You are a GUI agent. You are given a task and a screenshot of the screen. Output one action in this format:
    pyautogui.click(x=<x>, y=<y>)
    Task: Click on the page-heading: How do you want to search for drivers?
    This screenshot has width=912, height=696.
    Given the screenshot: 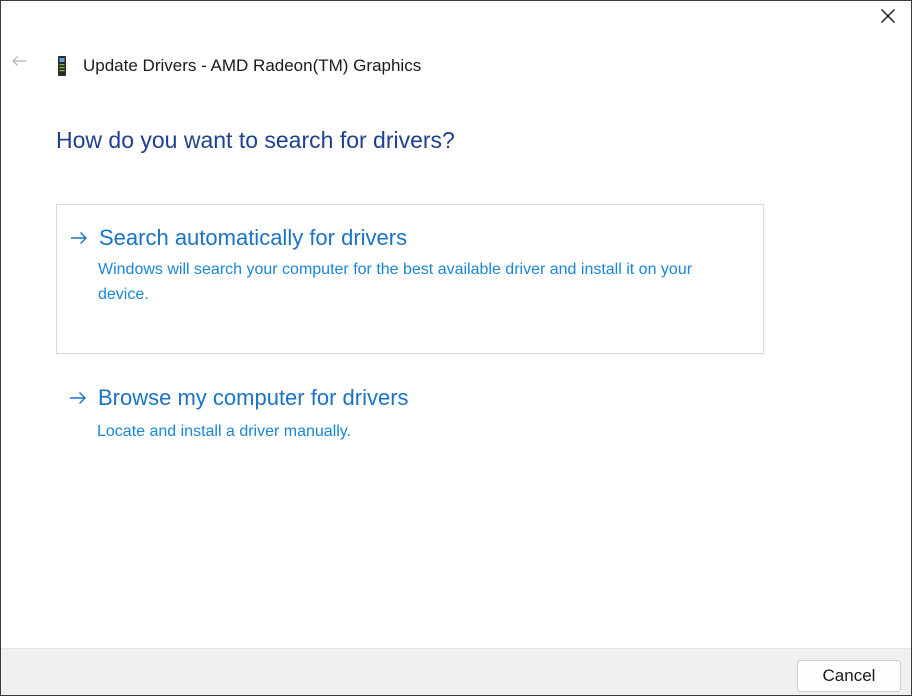 What is the action you would take?
    pyautogui.click(x=255, y=140)
    